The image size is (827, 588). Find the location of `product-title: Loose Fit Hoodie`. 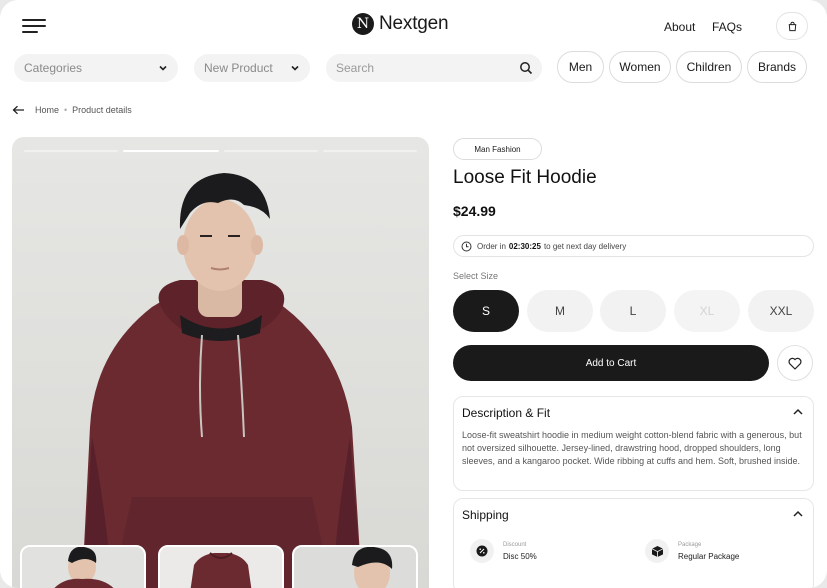

product-title: Loose Fit Hoodie is located at coordinates (525, 177).